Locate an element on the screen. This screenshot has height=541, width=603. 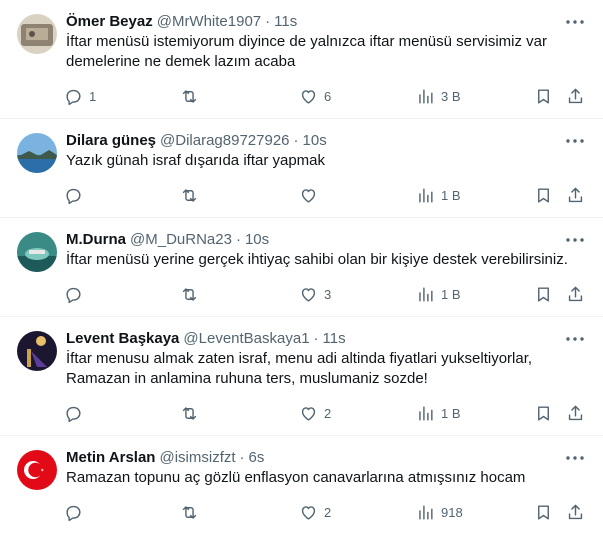
like-button: 6 is located at coordinates (315, 96).